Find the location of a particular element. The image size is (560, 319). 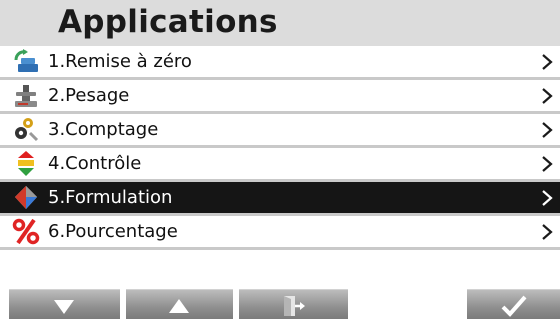

menu-item-label: 2.Pesage is located at coordinates (89, 95).